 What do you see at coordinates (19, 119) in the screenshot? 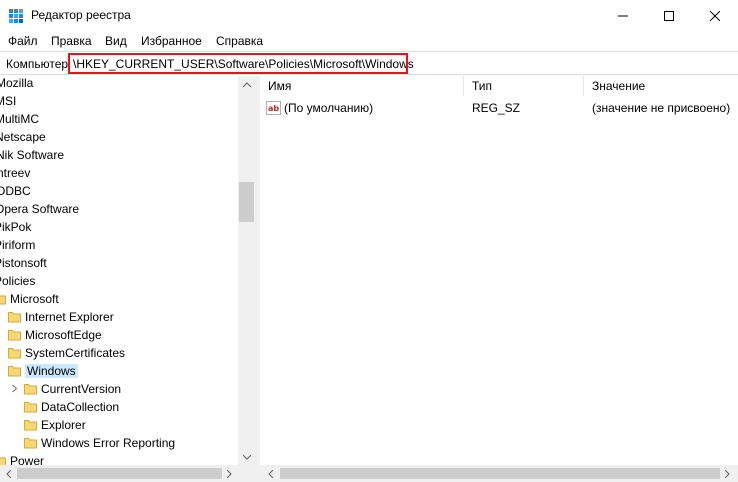
I see `tree-item-multimc: MultiMC` at bounding box center [19, 119].